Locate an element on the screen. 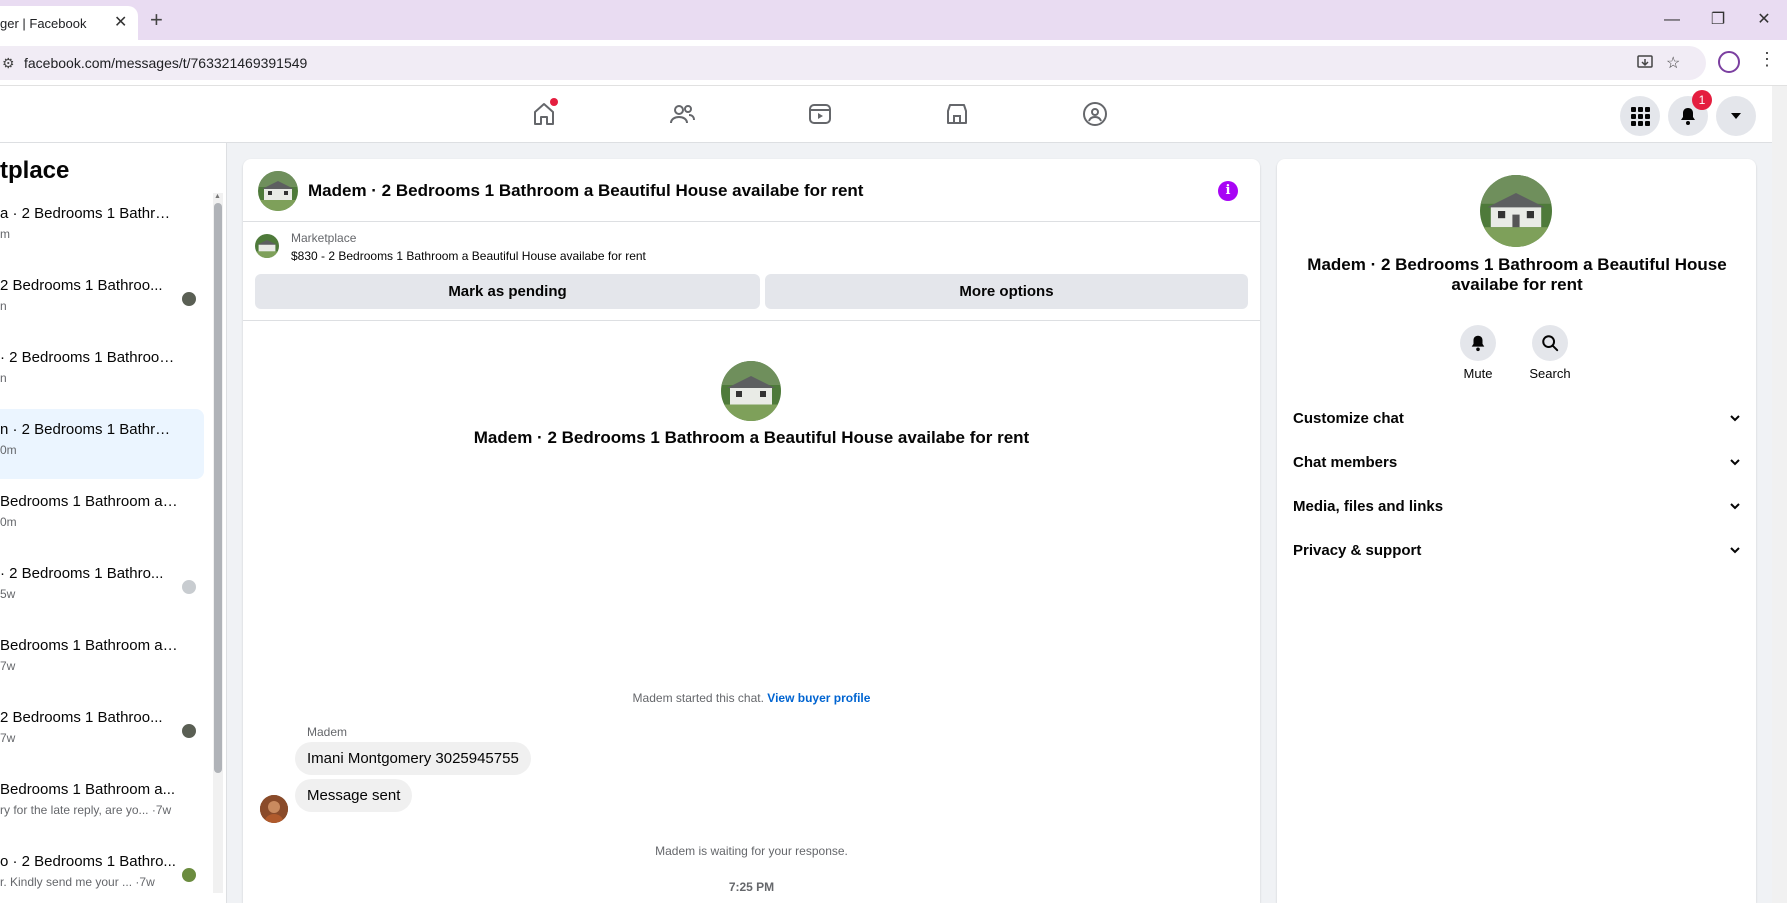  menu-grid-button is located at coordinates (1640, 116).